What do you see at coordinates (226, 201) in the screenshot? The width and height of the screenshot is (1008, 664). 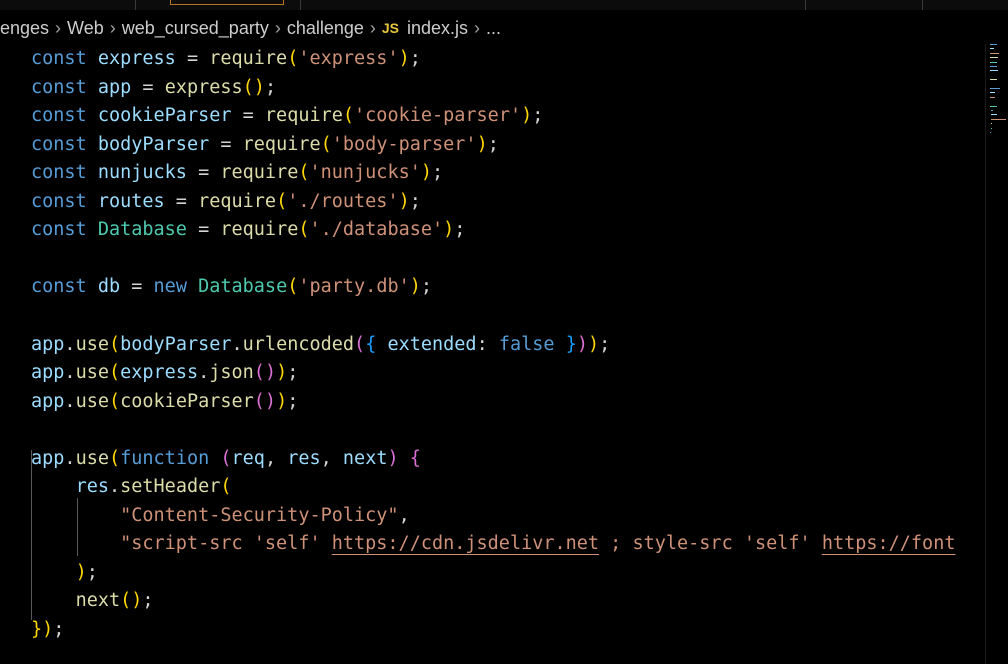 I see `code-line: const routes = require('./routes');` at bounding box center [226, 201].